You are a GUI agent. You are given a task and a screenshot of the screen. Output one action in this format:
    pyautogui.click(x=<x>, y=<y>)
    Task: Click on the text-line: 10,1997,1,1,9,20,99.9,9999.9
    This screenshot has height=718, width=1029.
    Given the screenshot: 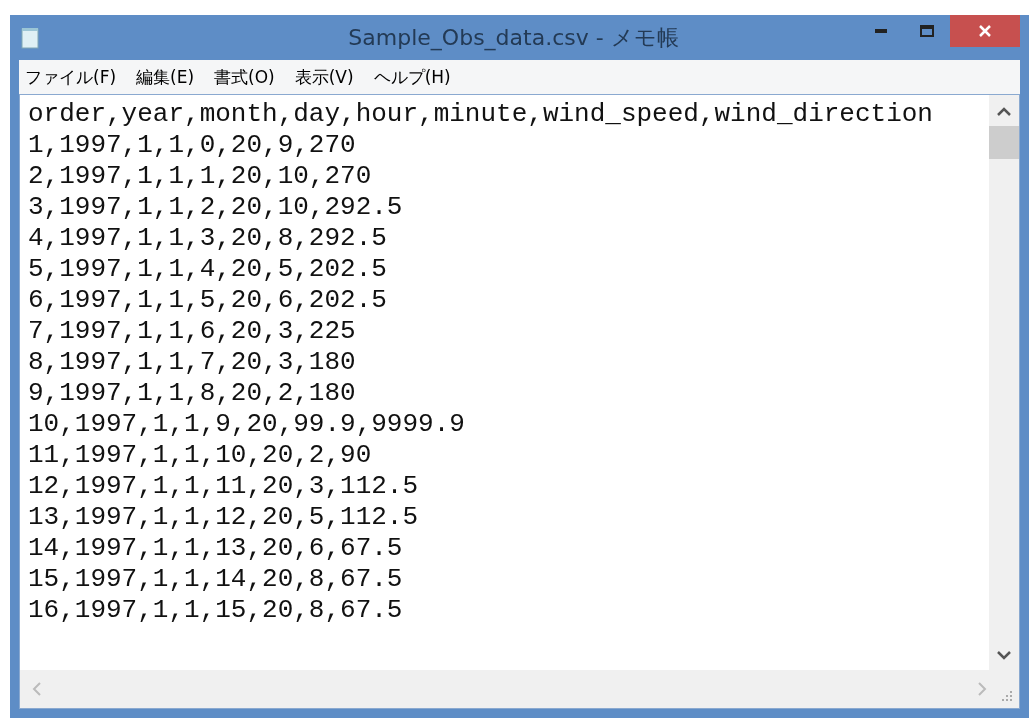 What is the action you would take?
    pyautogui.click(x=247, y=424)
    